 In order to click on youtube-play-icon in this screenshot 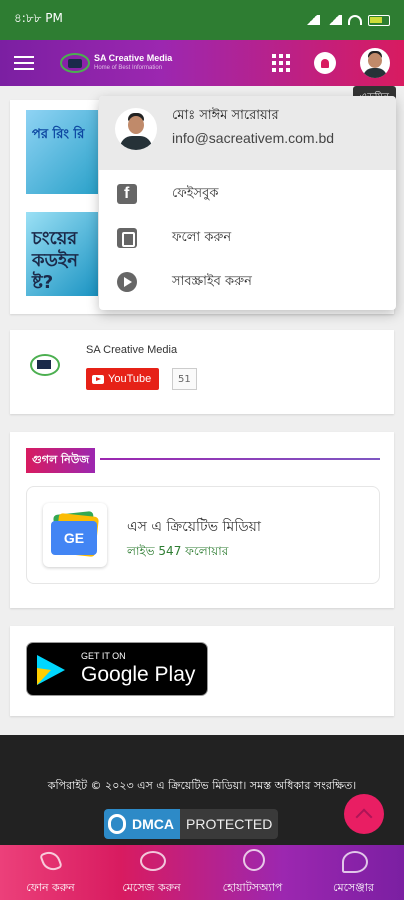, I will do `click(98, 379)`.